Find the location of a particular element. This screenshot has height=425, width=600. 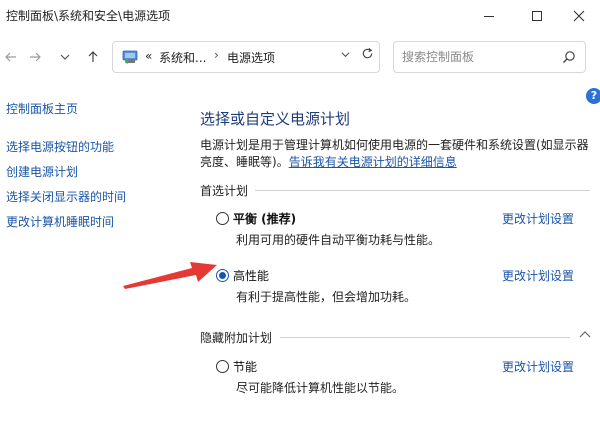

chevron-down-icon is located at coordinates (65, 57).